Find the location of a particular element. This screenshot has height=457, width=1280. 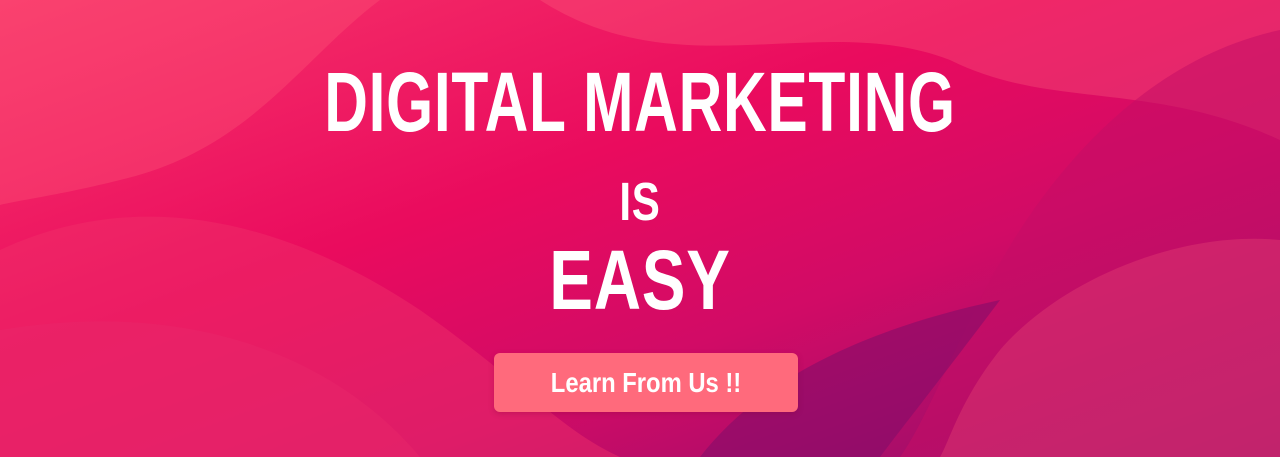

learn-from-us-button: Learn From Us !! is located at coordinates (646, 382).